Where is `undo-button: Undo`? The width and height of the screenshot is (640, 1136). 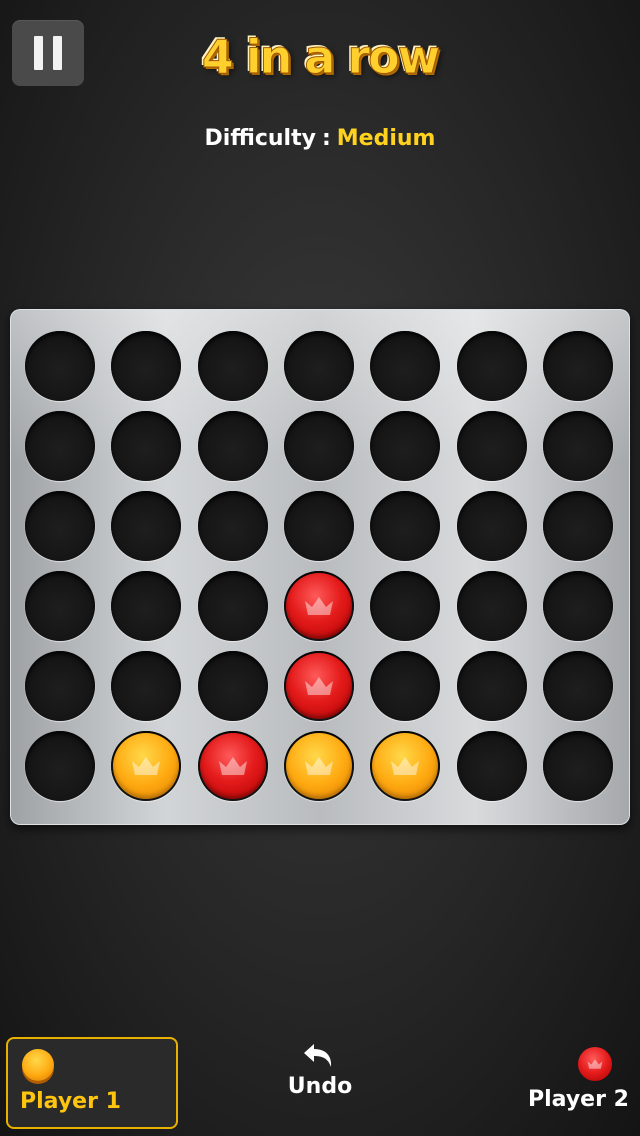 undo-button: Undo is located at coordinates (320, 1071).